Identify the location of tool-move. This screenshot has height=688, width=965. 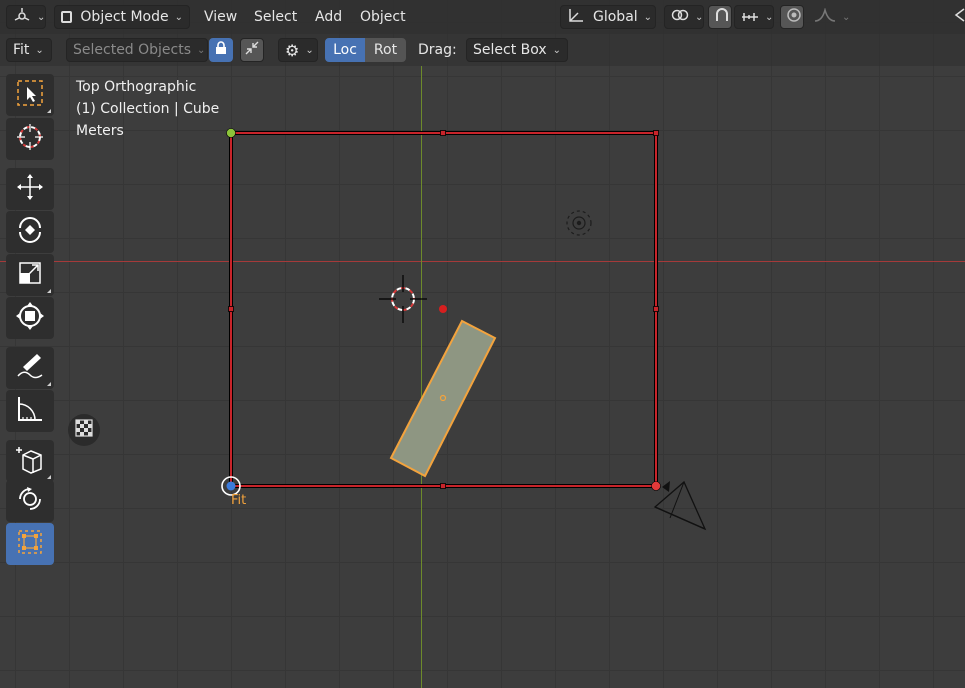
(30, 189).